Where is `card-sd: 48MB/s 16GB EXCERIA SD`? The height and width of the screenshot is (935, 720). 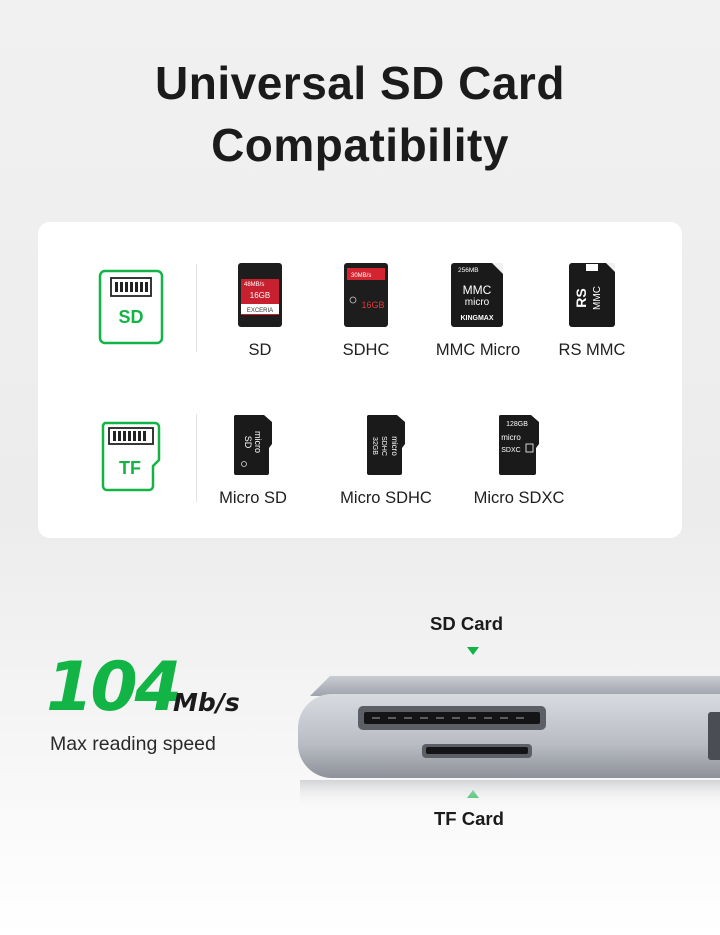
card-sd: 48MB/s 16GB EXCERIA SD is located at coordinates (260, 311).